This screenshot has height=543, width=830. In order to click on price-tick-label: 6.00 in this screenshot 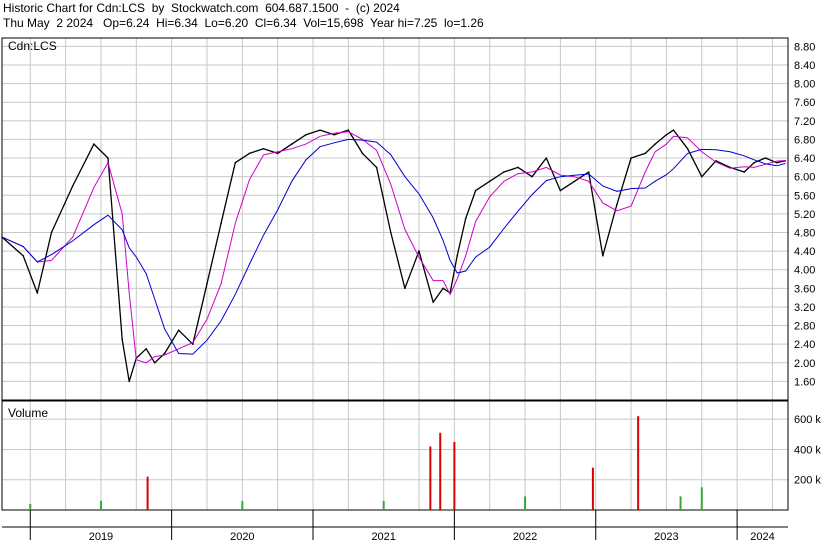, I will do `click(804, 178)`.